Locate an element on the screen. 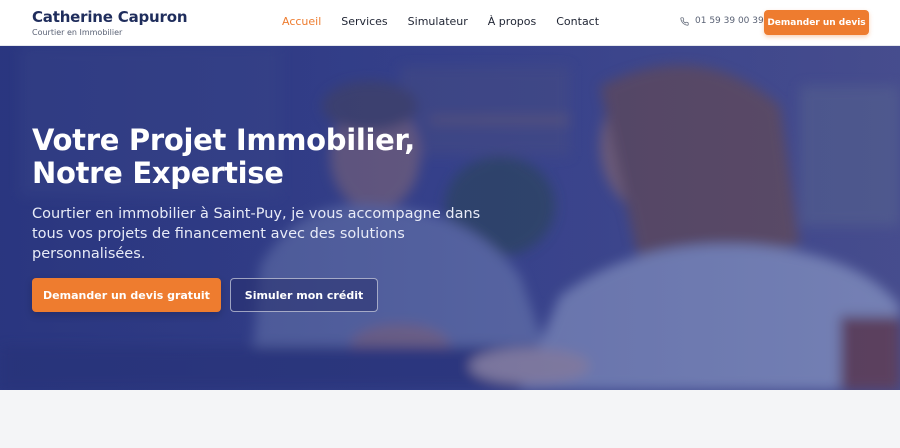 This screenshot has width=900, height=448. brand-logo: Catherine Capuron Courtier en Immobilier is located at coordinates (109, 22).